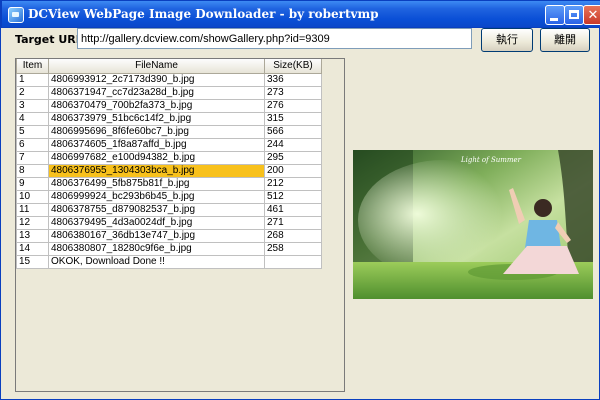  I want to click on column-header-item: Item, so click(32, 66).